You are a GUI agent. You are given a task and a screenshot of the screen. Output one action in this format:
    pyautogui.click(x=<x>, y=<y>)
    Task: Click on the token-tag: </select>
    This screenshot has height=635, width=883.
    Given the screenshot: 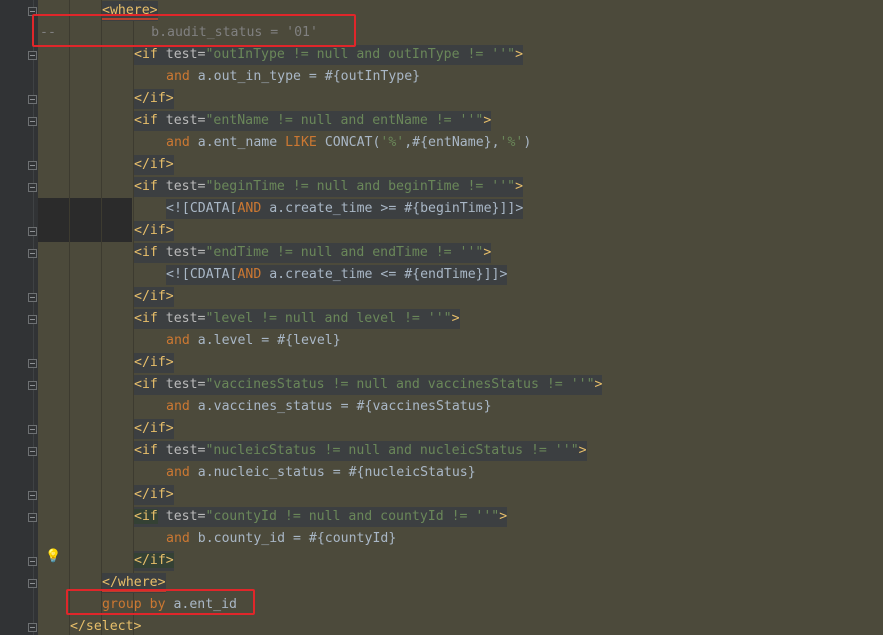 What is the action you would take?
    pyautogui.click(x=106, y=626)
    